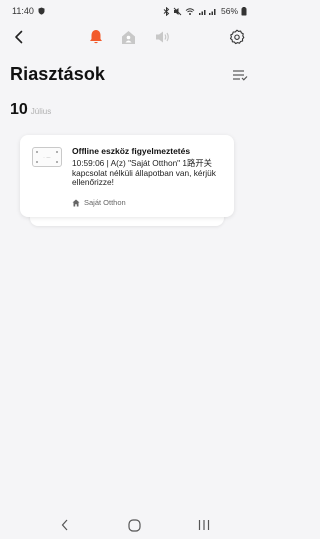 This screenshot has width=320, height=539. I want to click on home-circle-icon, so click(134, 525).